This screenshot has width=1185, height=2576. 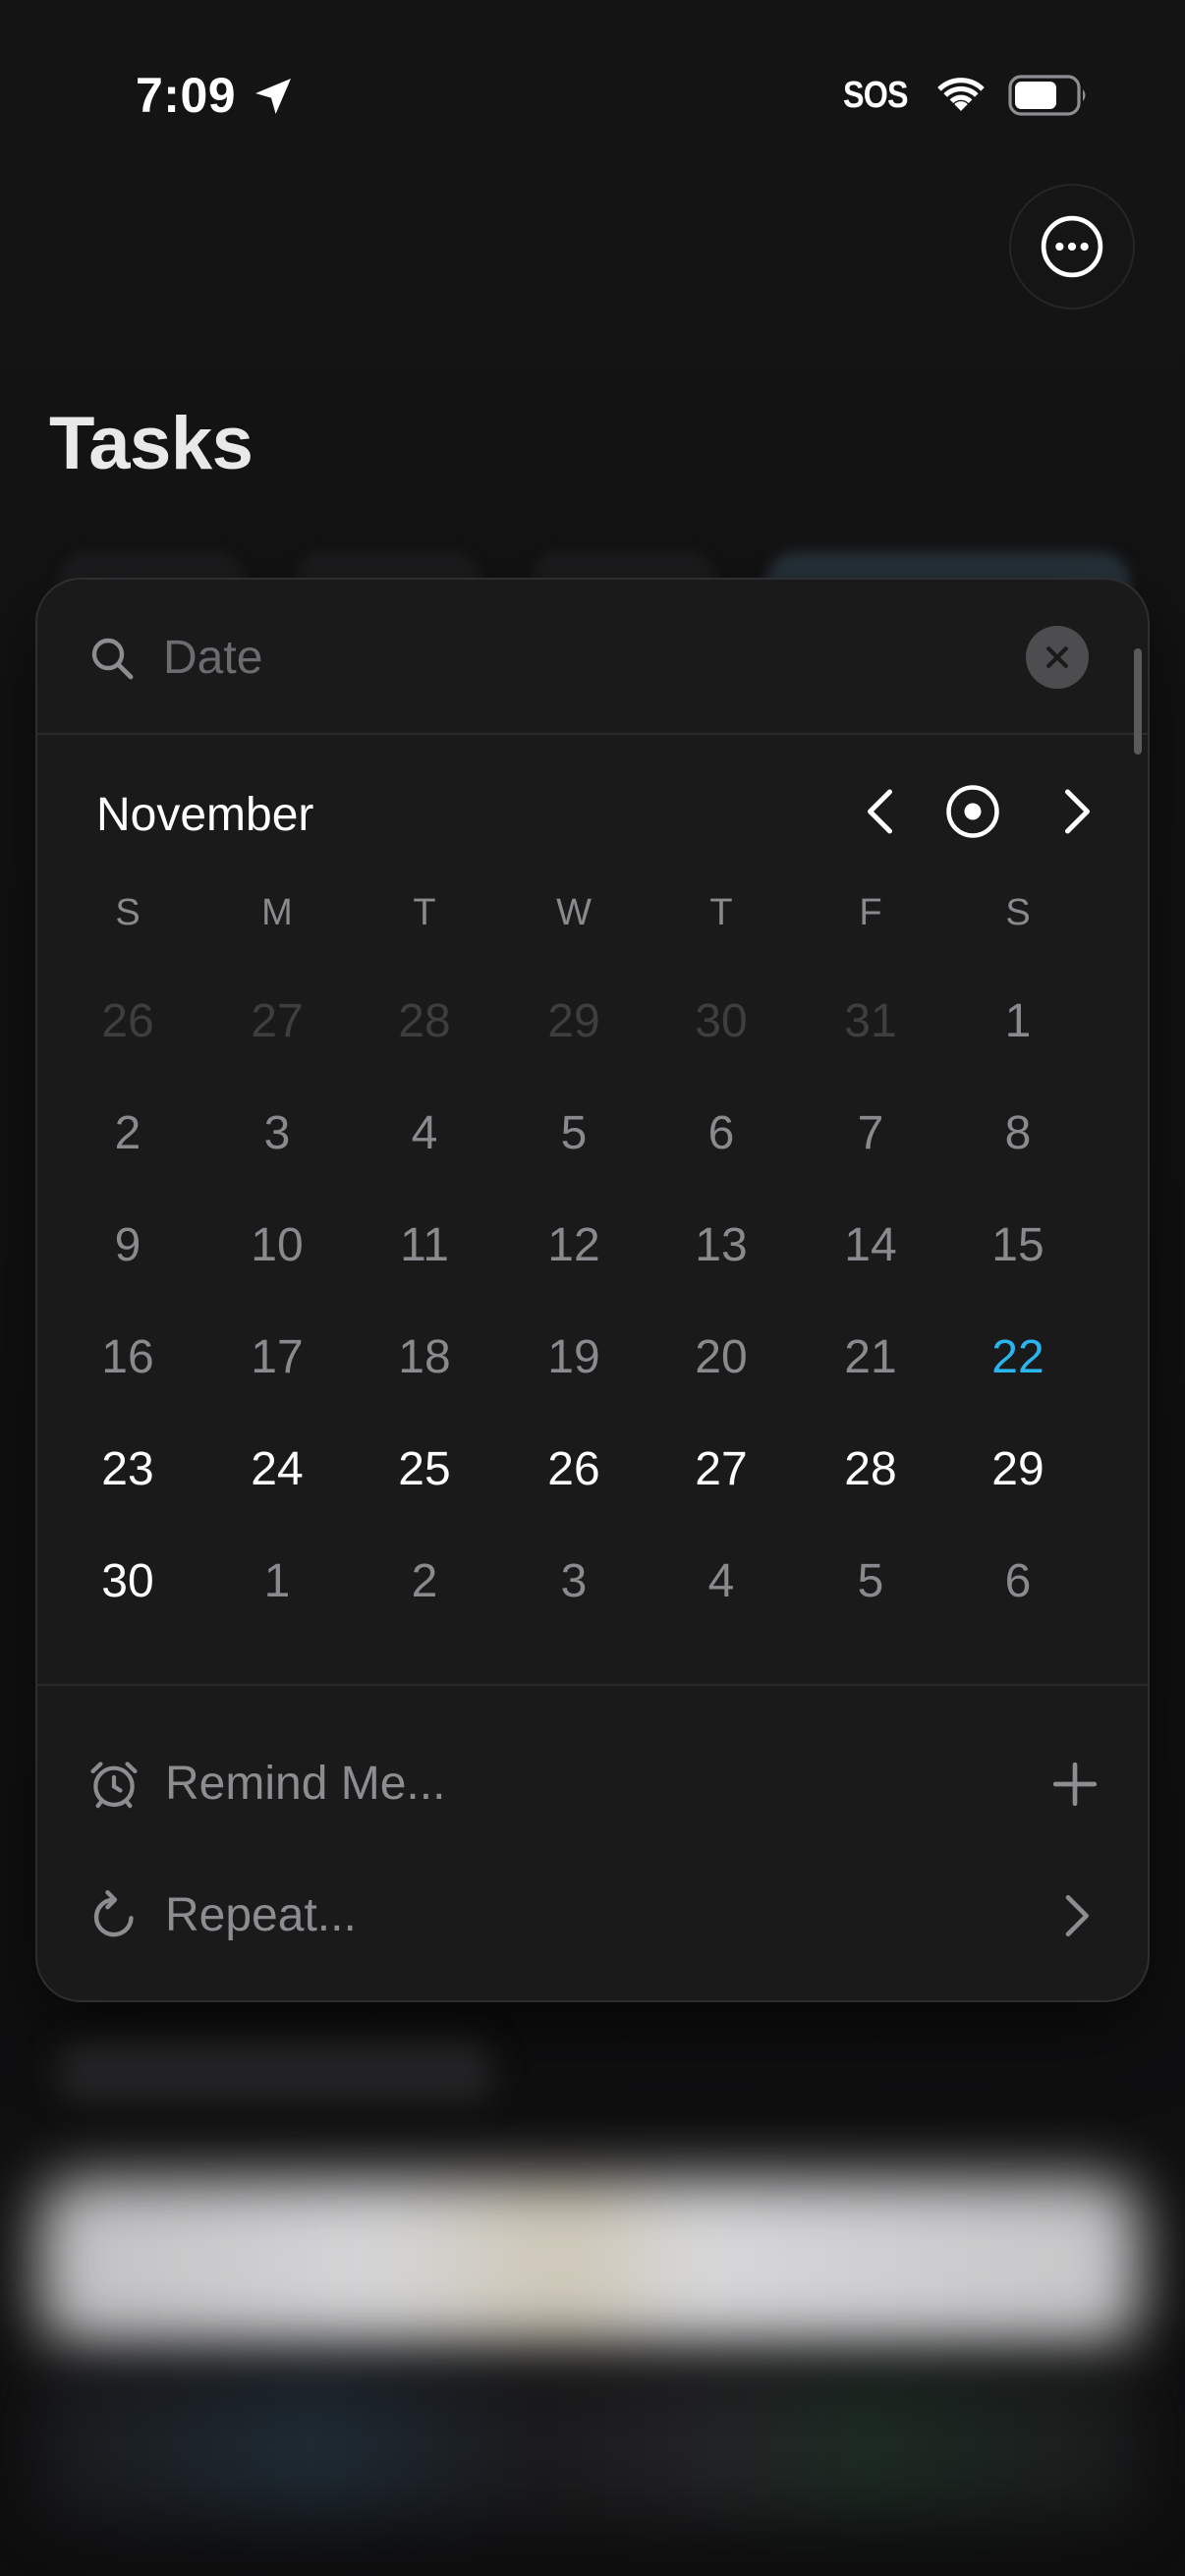 I want to click on calendar-day: 25, so click(x=425, y=1470).